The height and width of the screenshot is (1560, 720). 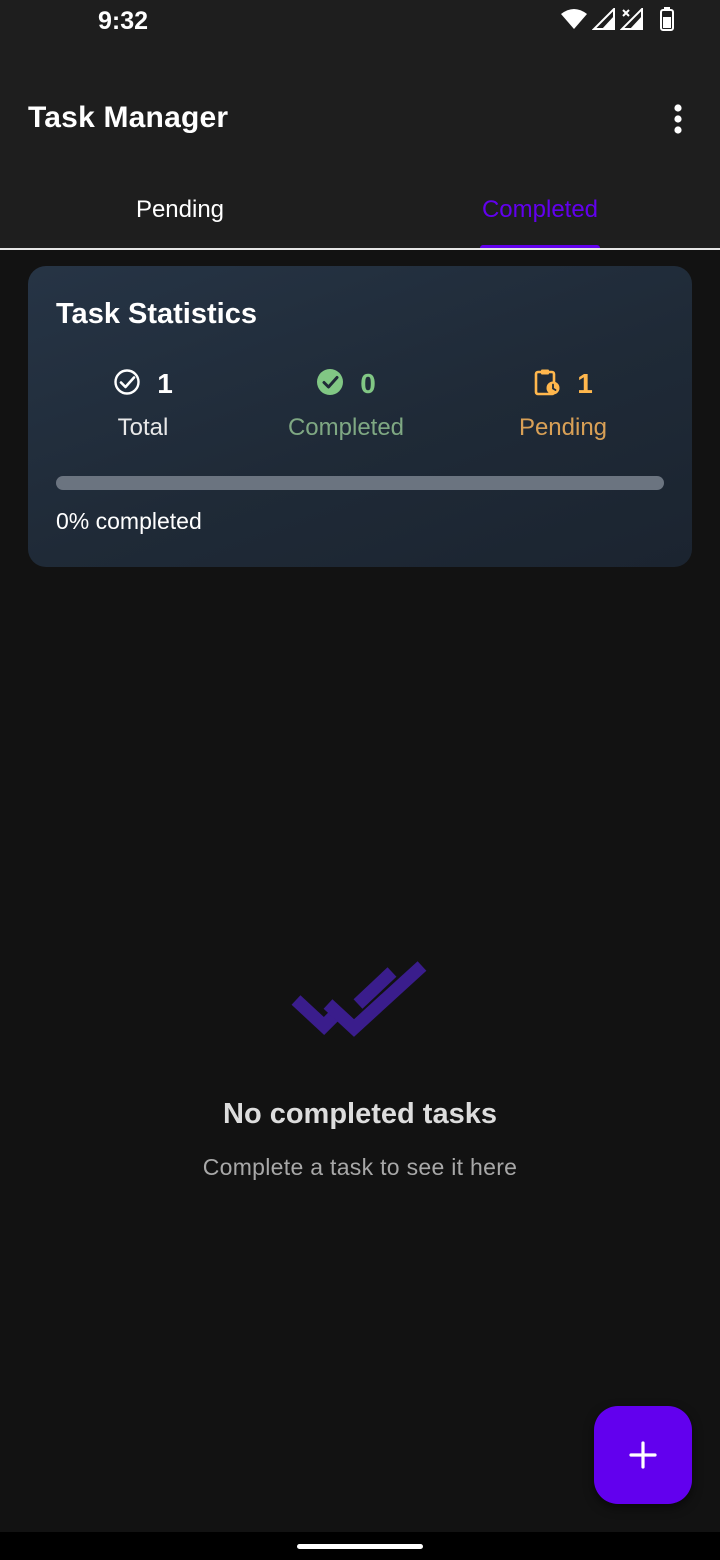 I want to click on stat-pending-value: 1, so click(x=585, y=383).